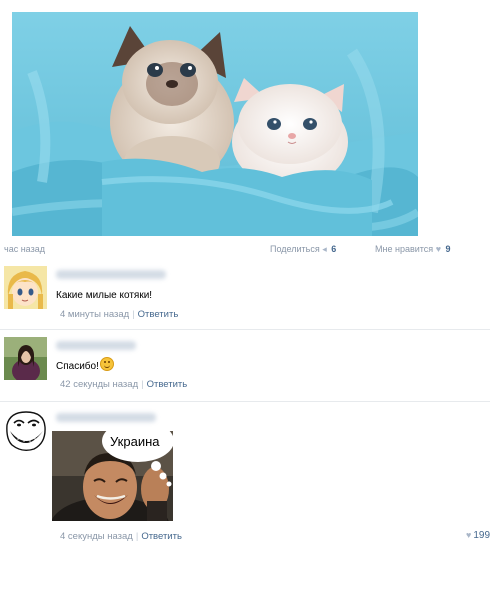 The width and height of the screenshot is (504, 604). I want to click on share-button: Поделиться ◂ 6, so click(303, 249).